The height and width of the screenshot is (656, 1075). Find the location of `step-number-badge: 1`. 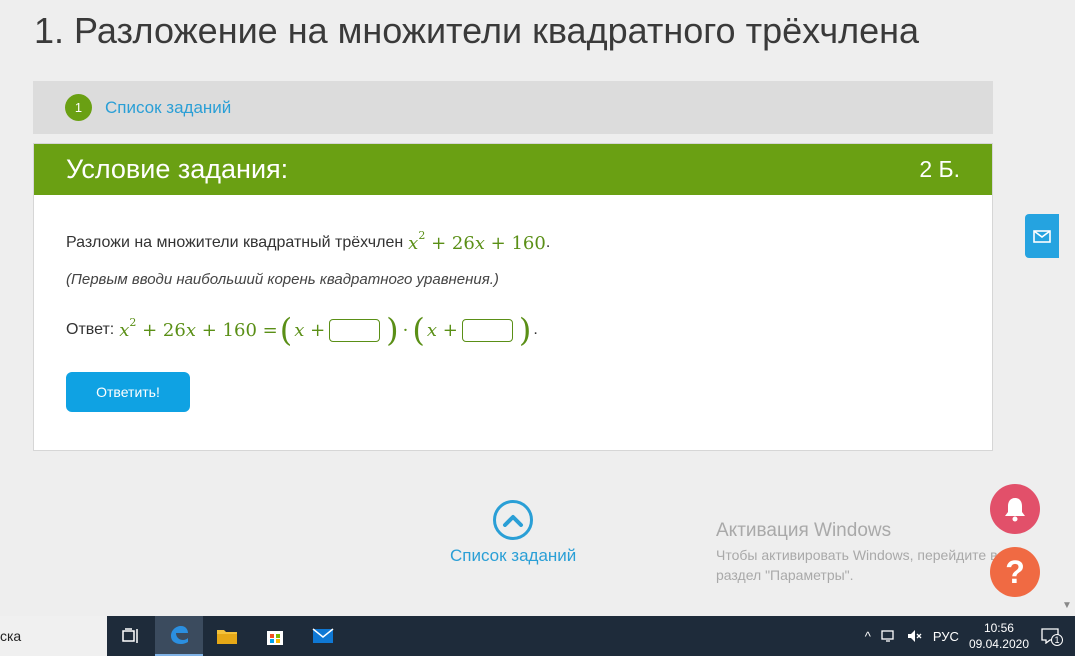

step-number-badge: 1 is located at coordinates (78, 107).